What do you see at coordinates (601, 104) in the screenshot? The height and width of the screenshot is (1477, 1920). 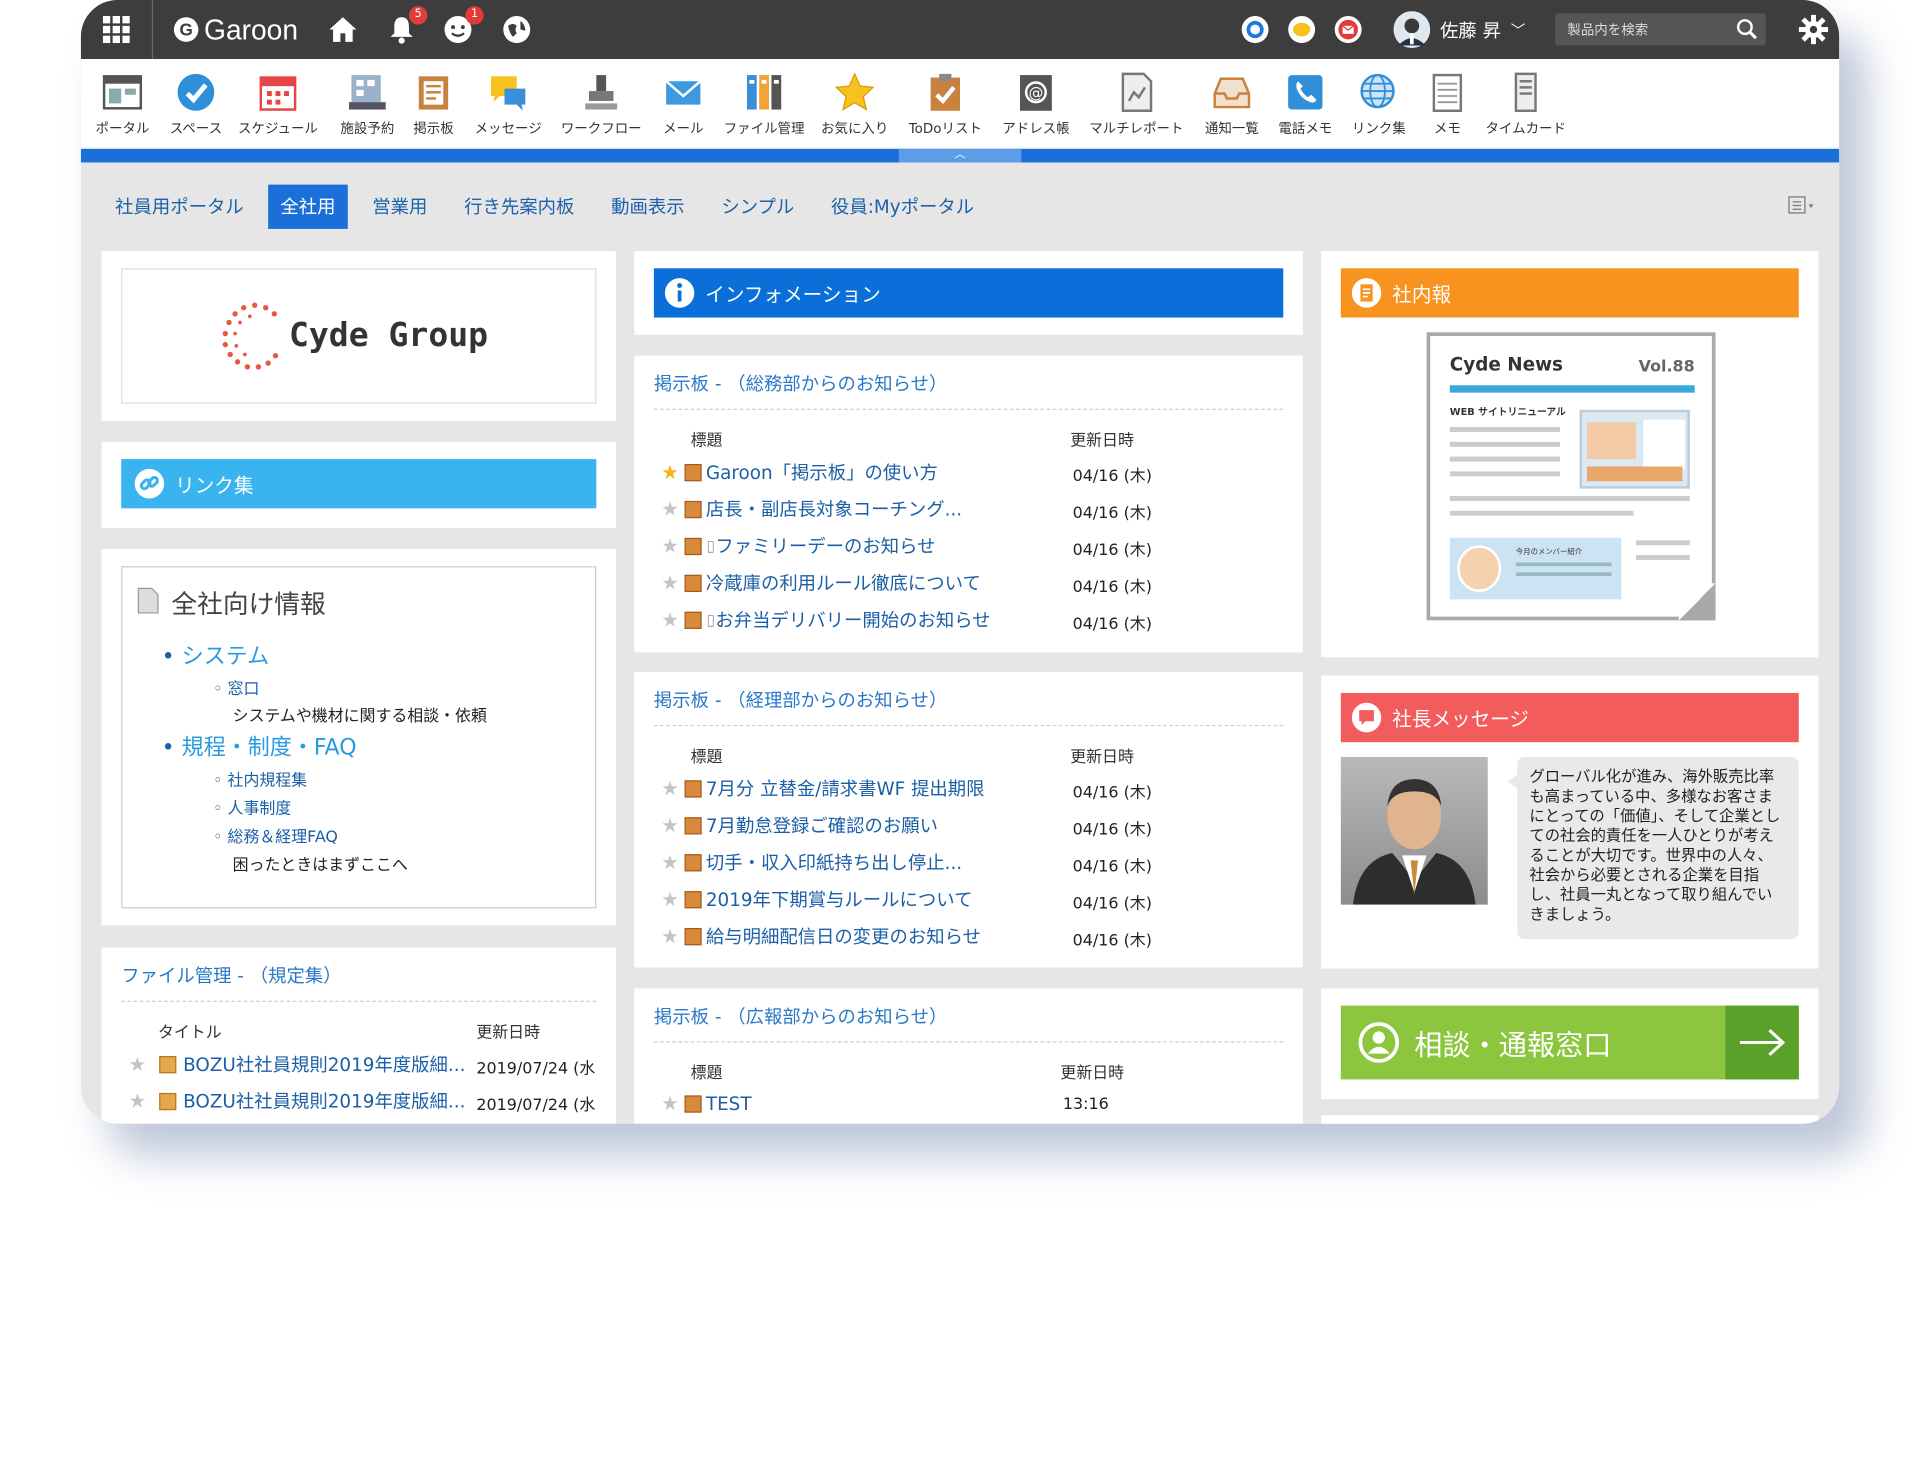 I see `app-workflow: ワークフロー` at bounding box center [601, 104].